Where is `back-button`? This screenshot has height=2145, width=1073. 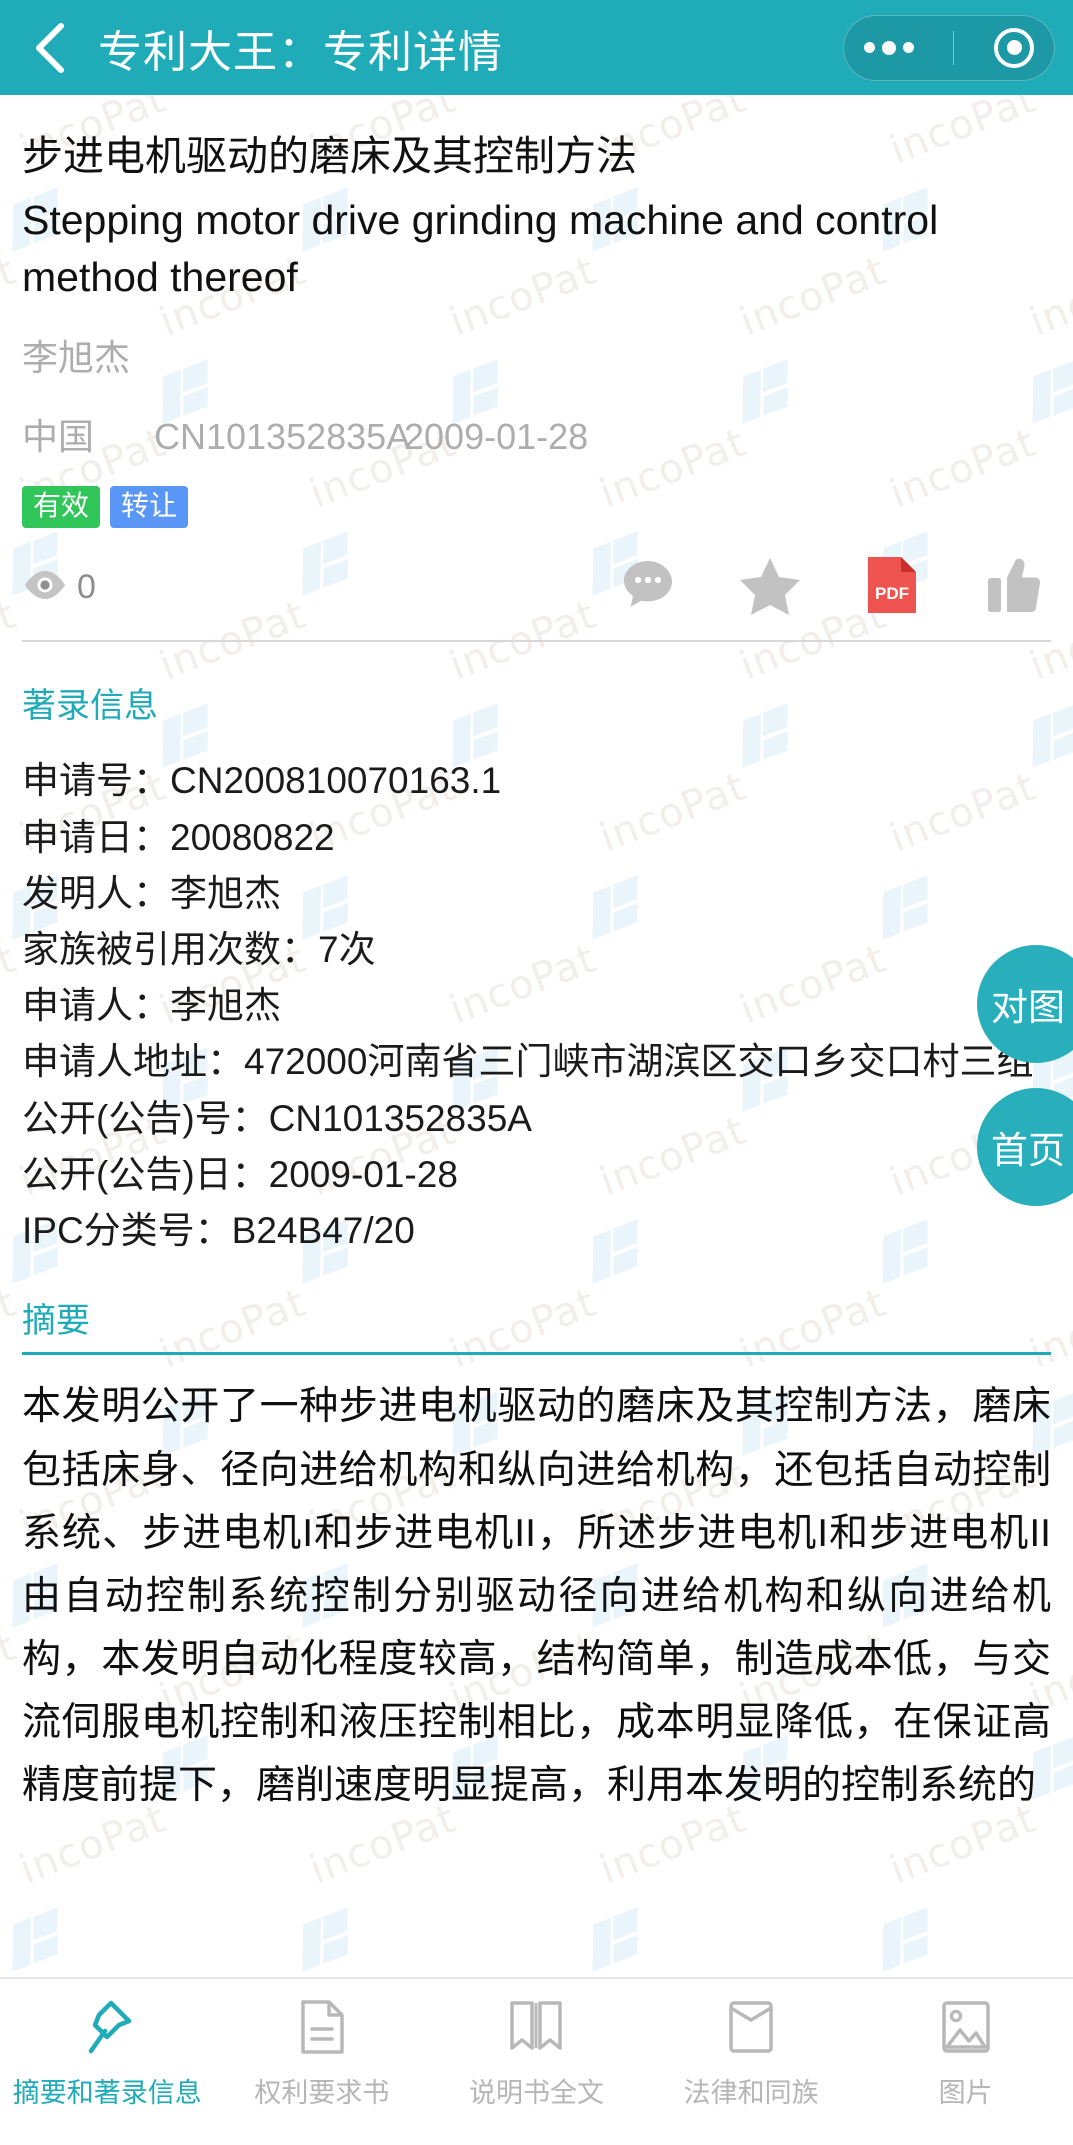 back-button is located at coordinates (49, 48).